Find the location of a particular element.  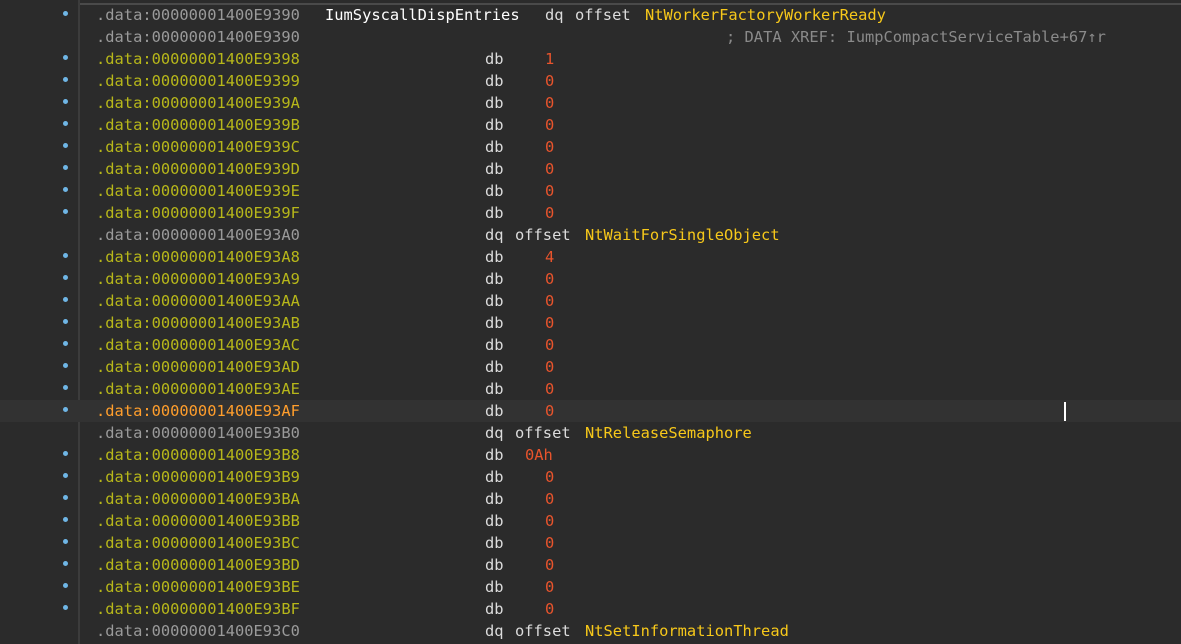

symbol-label: IumSyscallDispEntries is located at coordinates (422, 15).